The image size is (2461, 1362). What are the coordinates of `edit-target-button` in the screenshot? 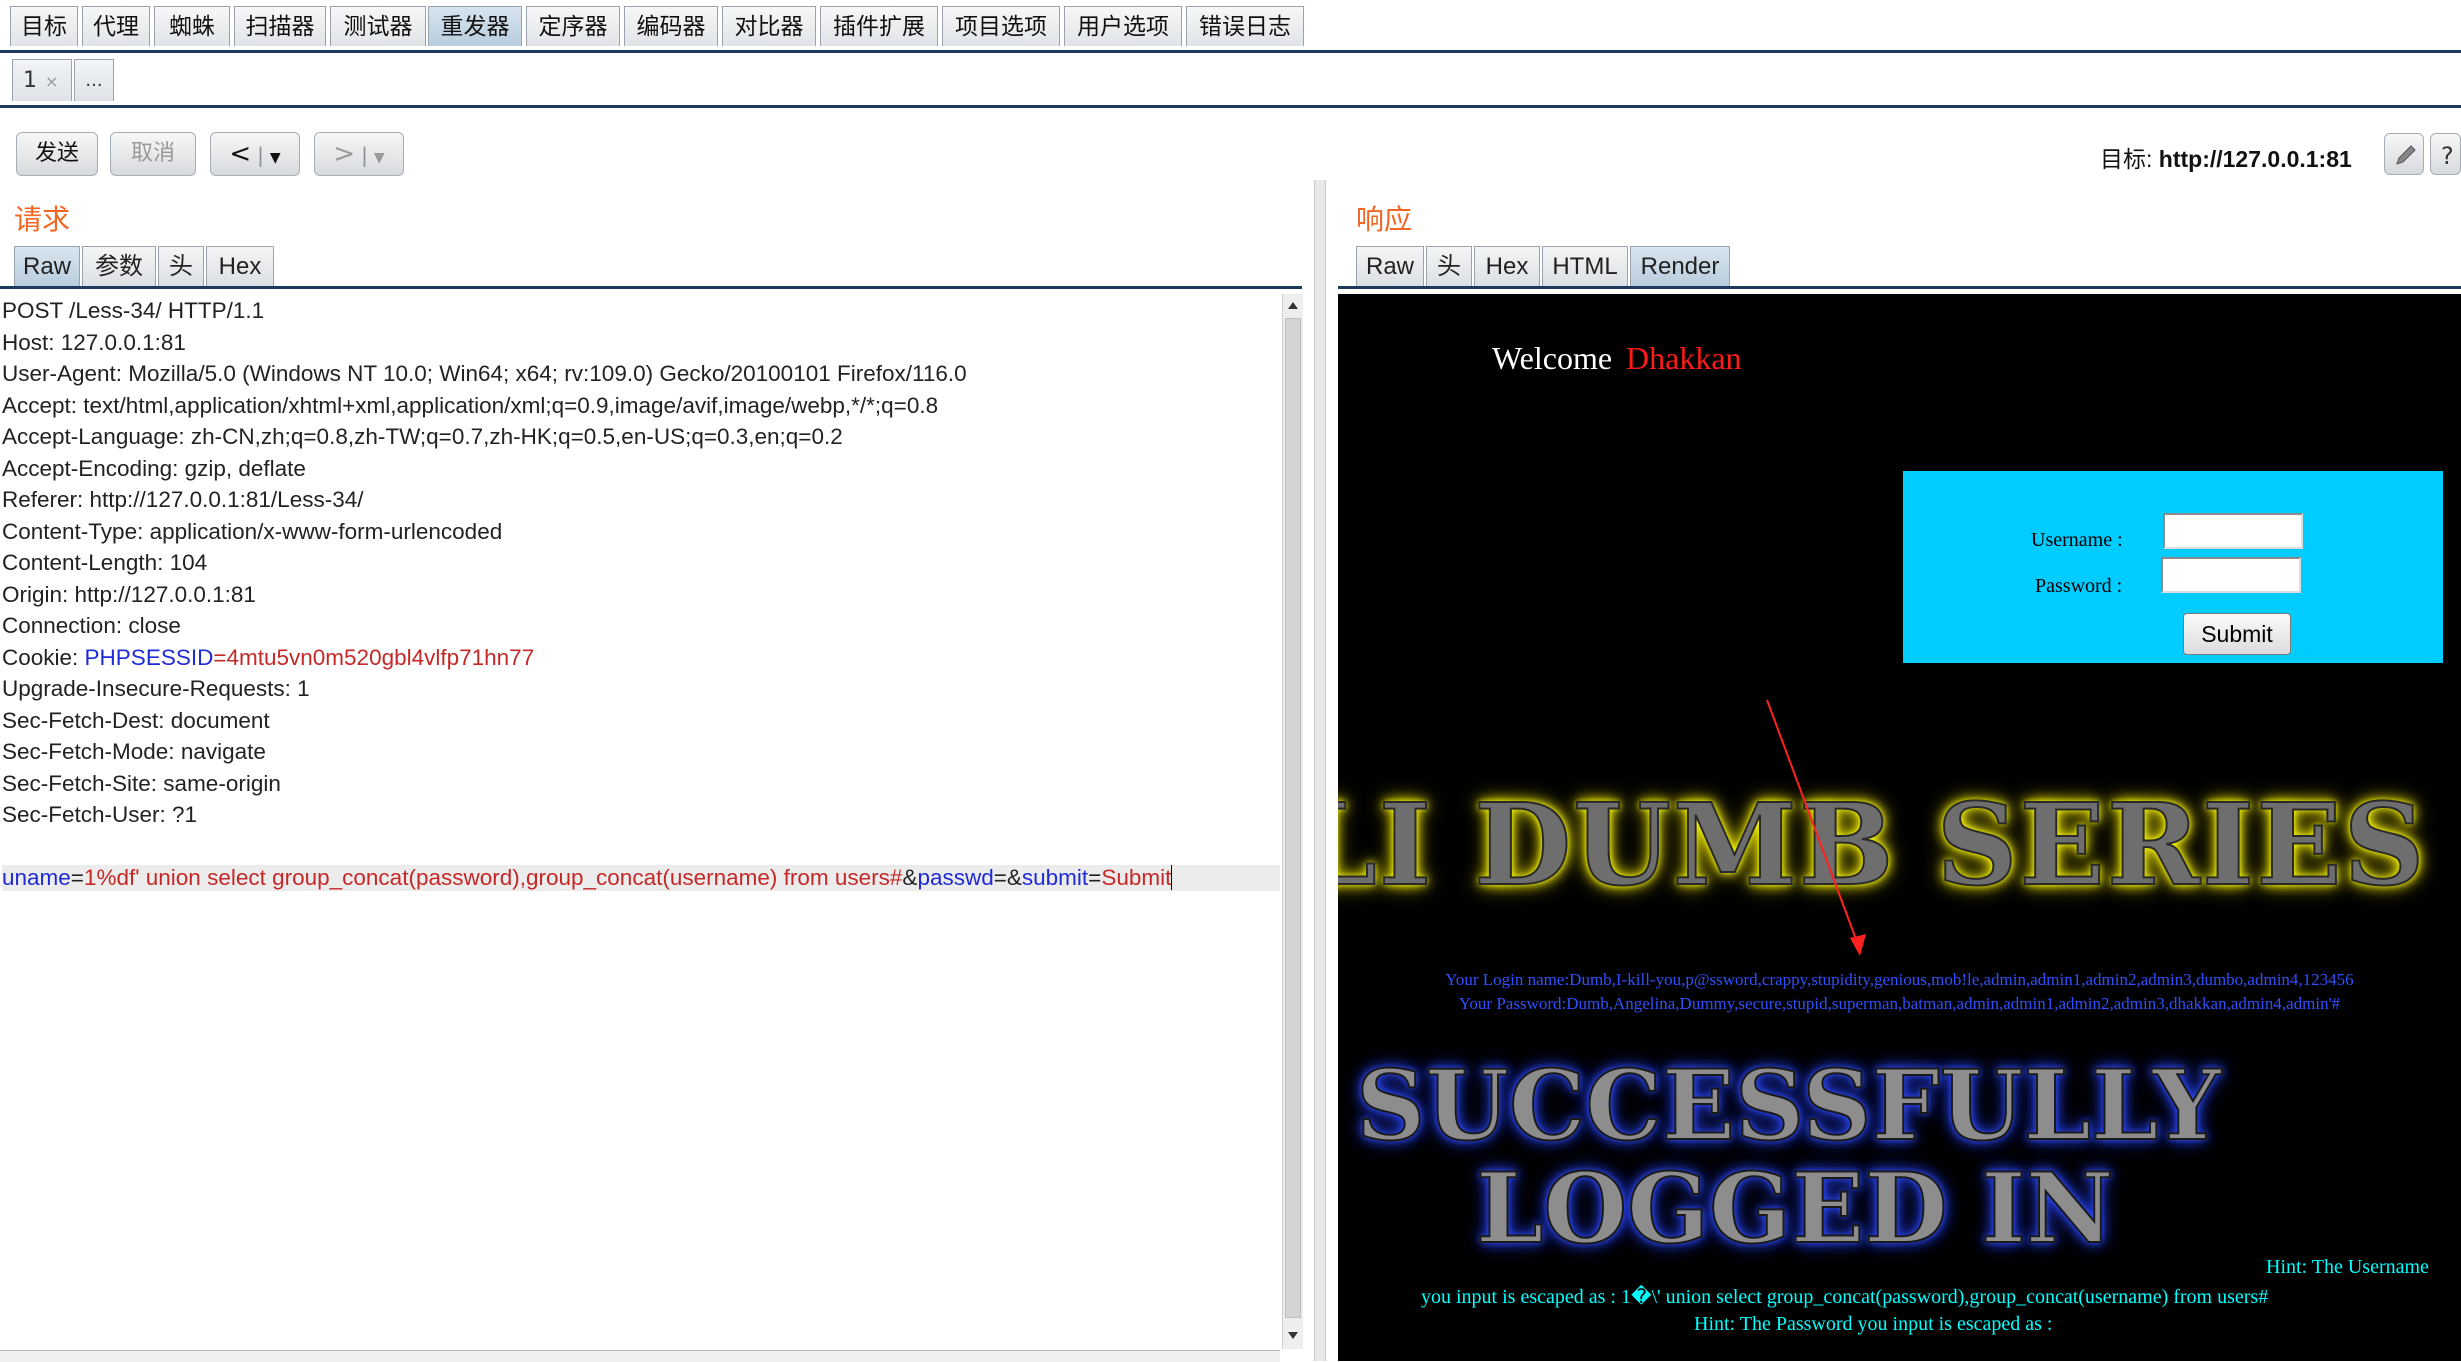 It's located at (2404, 154).